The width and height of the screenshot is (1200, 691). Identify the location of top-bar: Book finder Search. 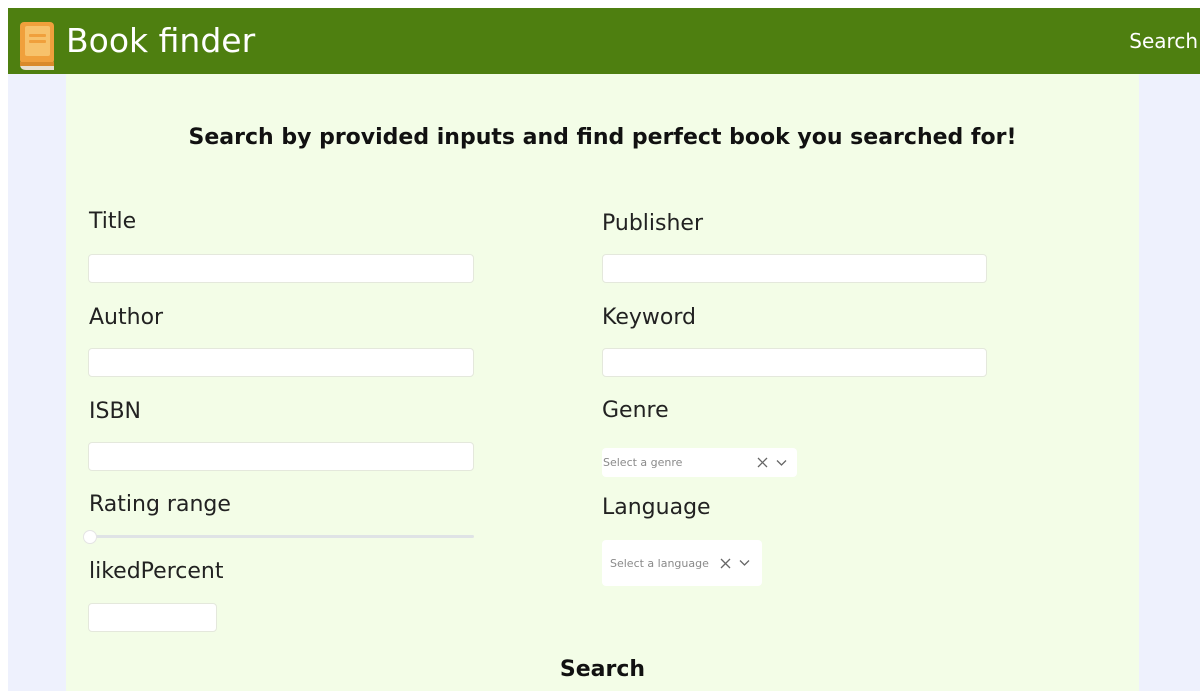
(604, 41).